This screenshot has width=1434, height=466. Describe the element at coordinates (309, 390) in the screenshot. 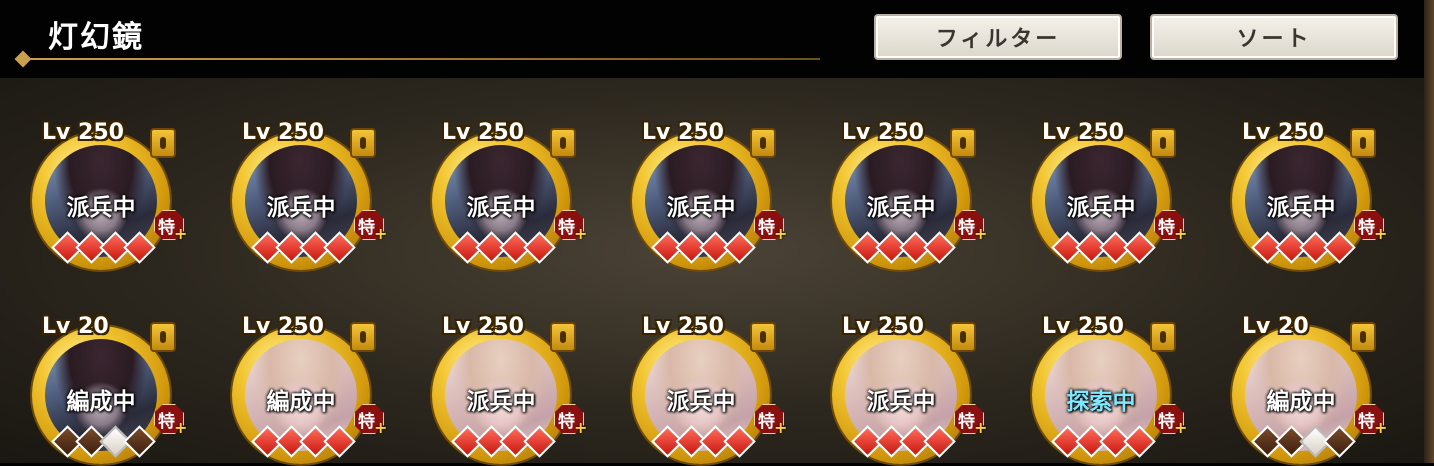

I see `character-card: 編成中 Lv 250 特 +` at that location.